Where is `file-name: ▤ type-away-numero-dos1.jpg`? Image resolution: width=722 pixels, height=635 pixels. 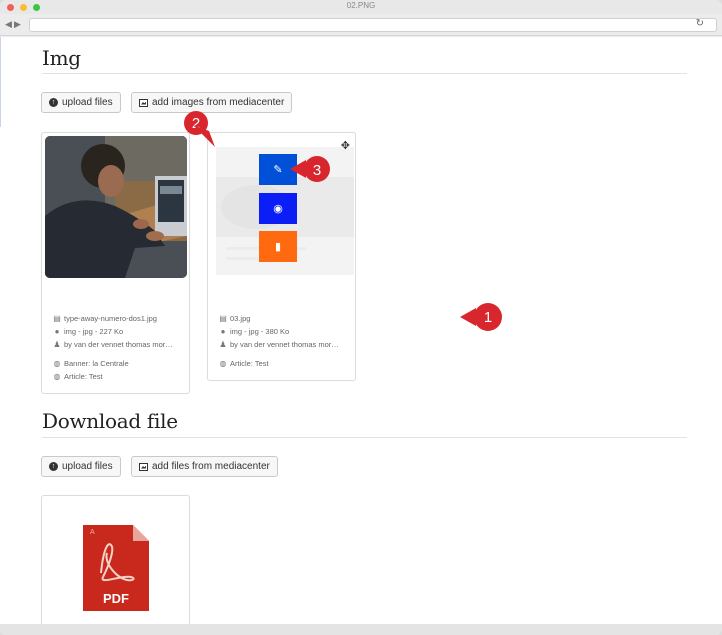 file-name: ▤ type-away-numero-dos1.jpg is located at coordinates (105, 318).